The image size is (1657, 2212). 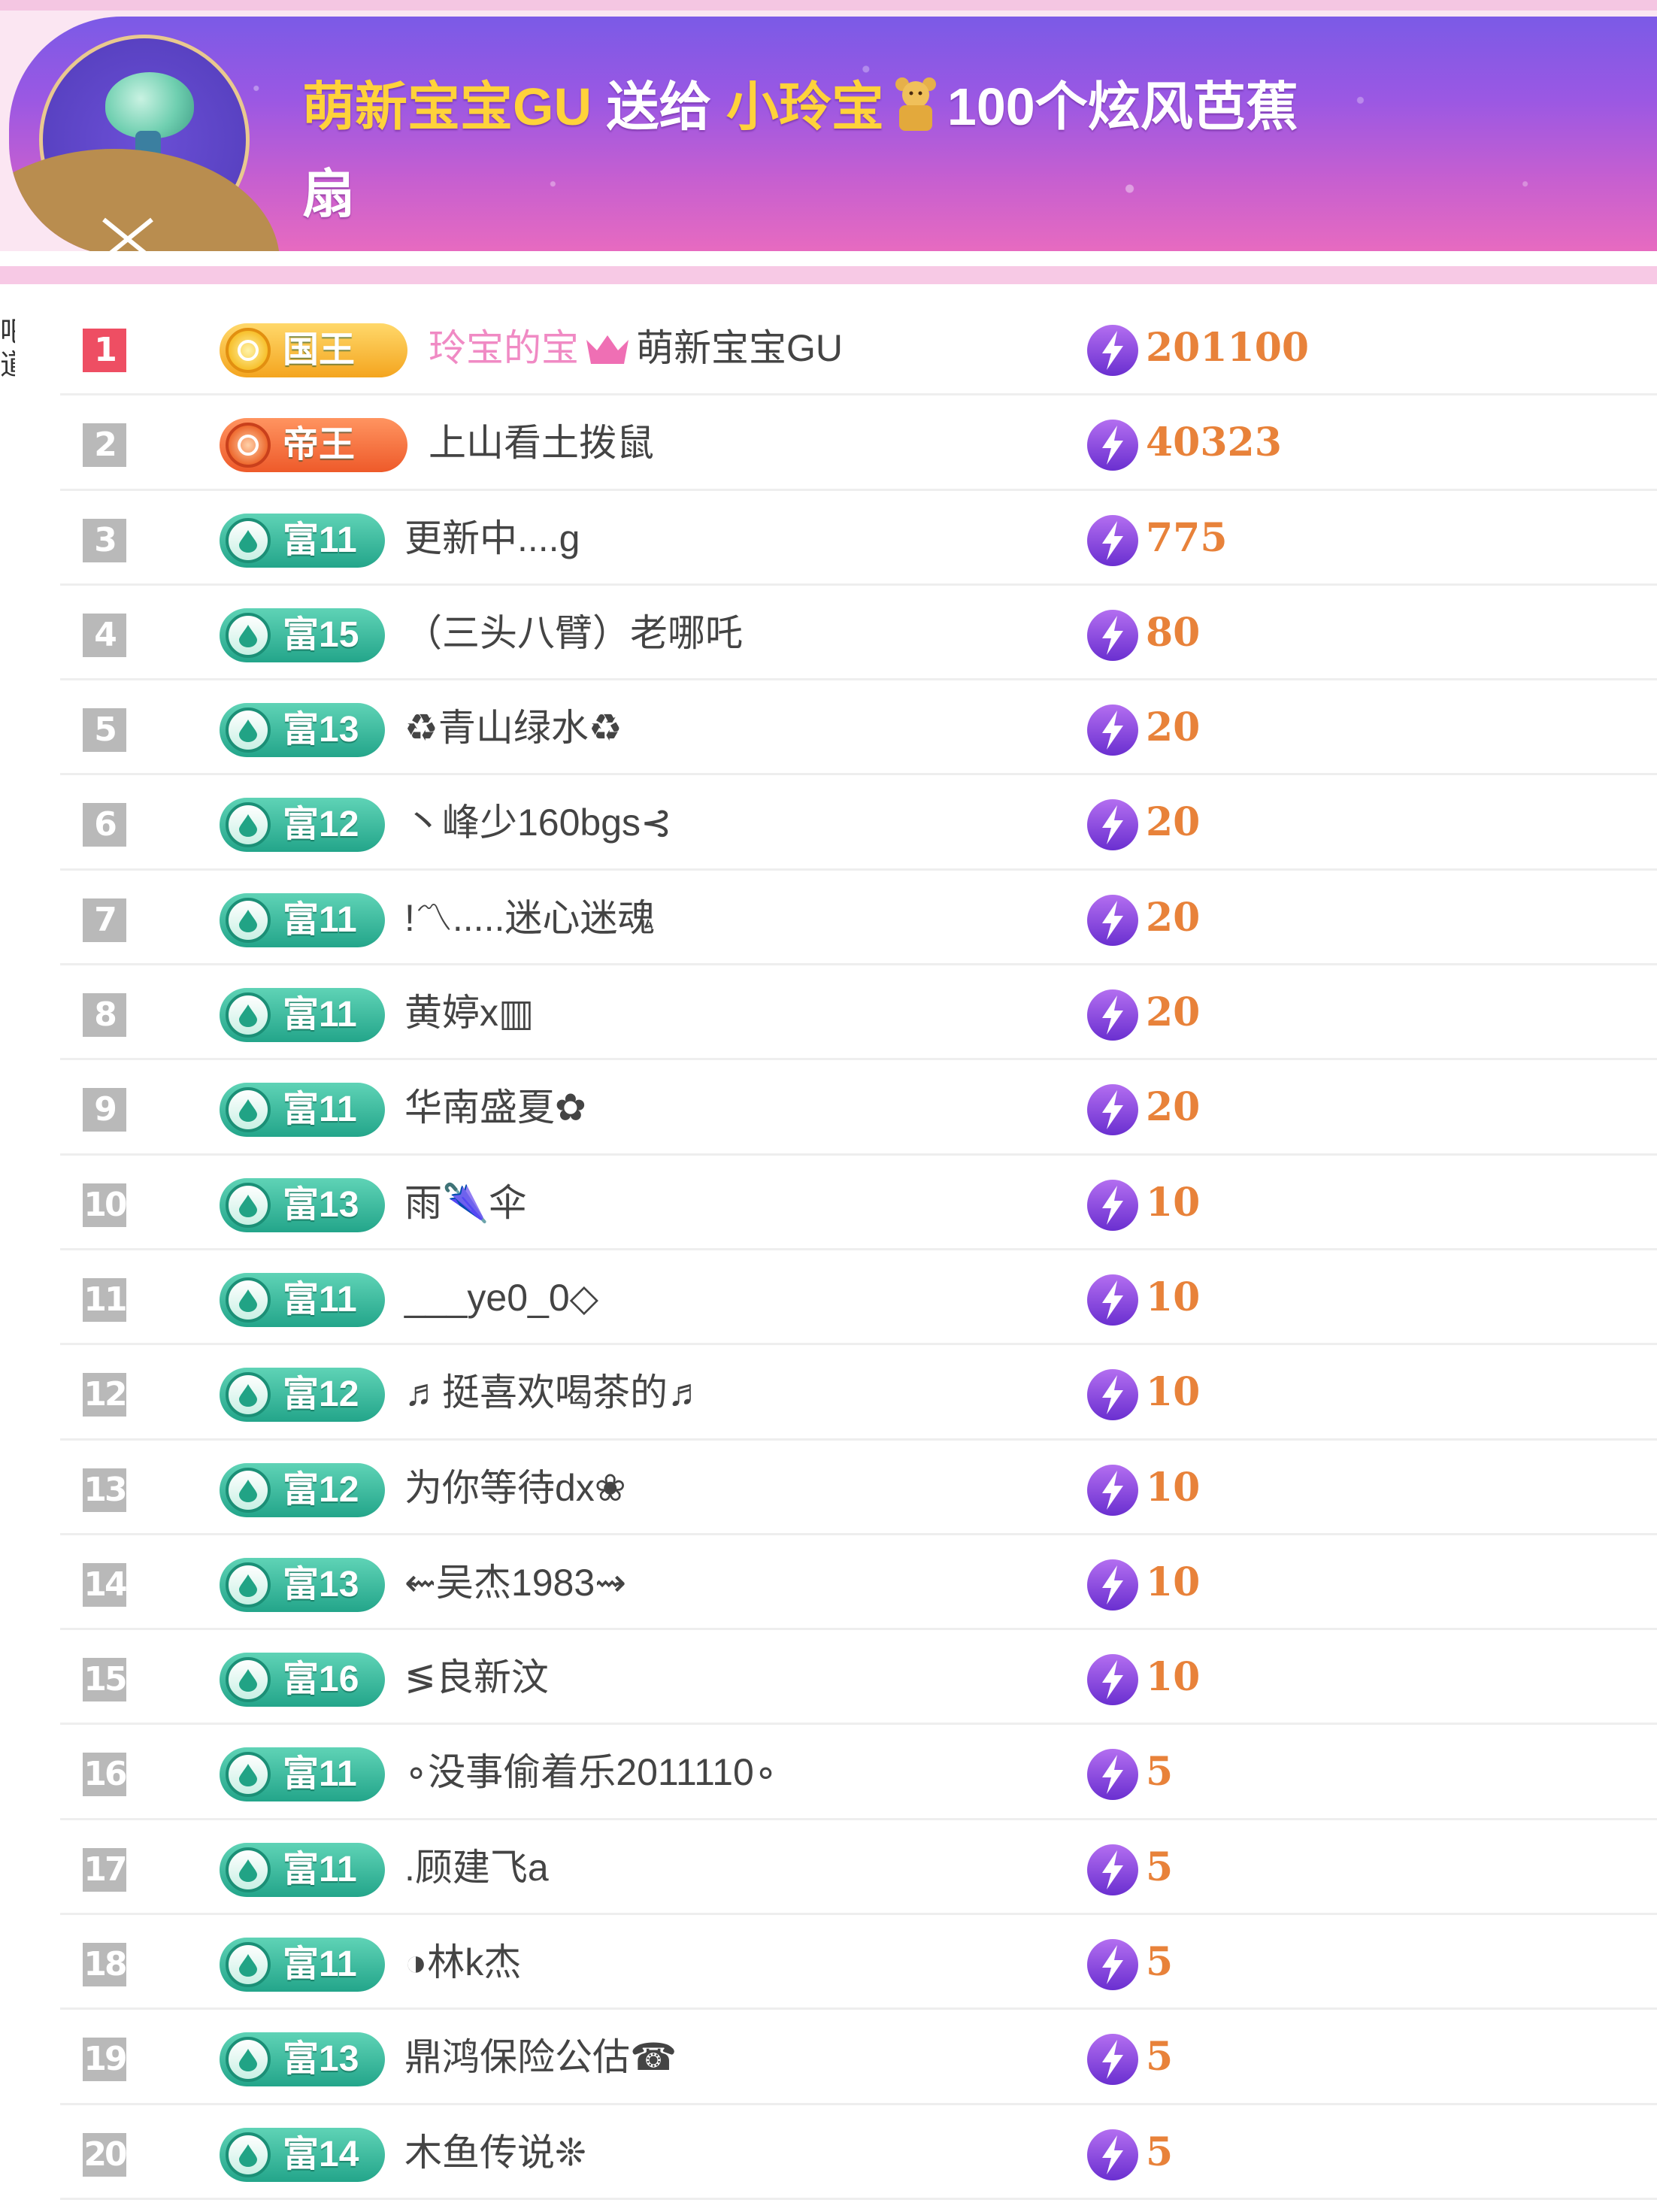 I want to click on ranking-row: 8 富11 黄婷x▥ 20, so click(x=828, y=1013).